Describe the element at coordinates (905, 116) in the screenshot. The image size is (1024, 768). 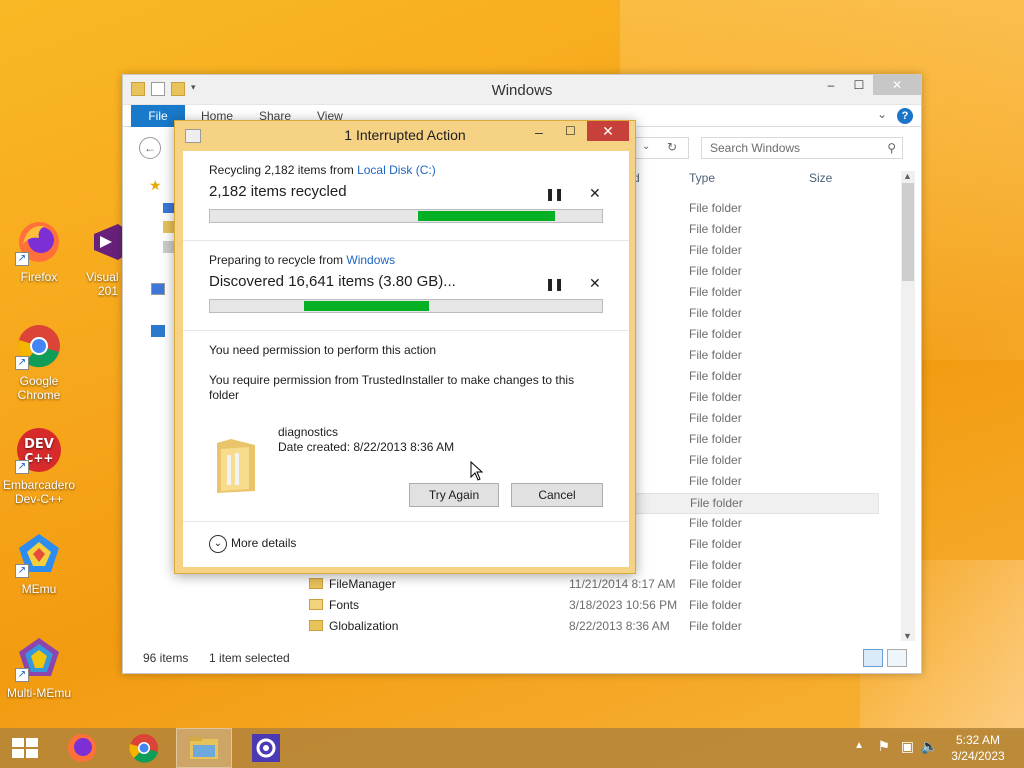
I see `help-icon: ?` at that location.